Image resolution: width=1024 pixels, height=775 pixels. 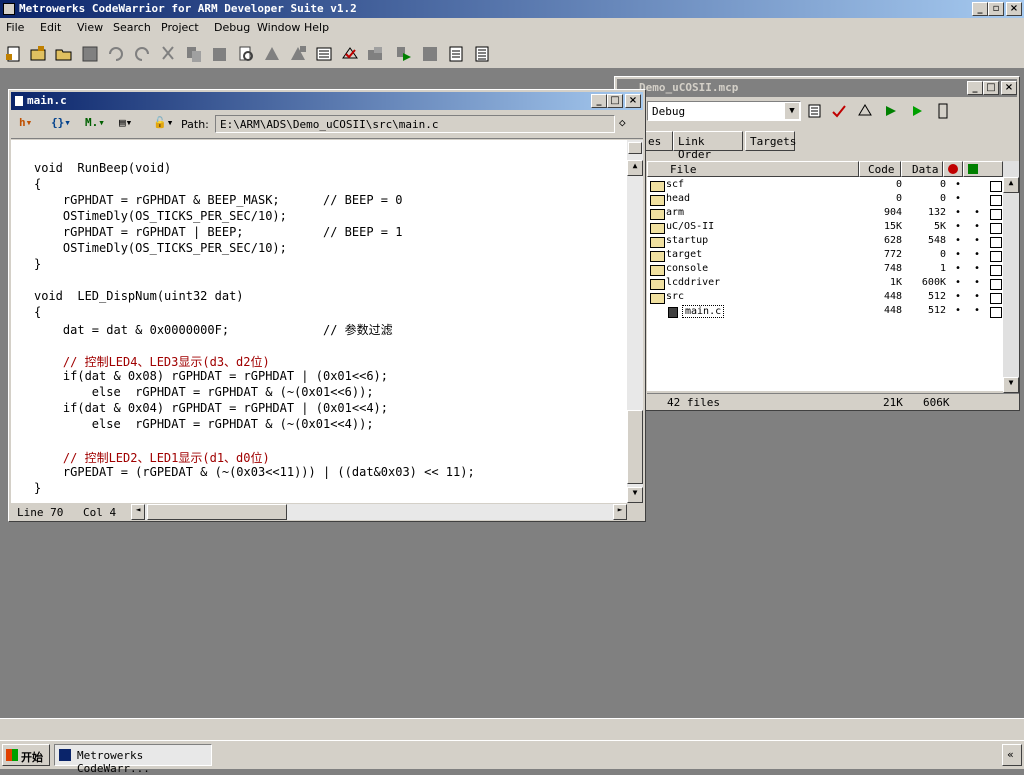 I want to click on tab-files: es, so click(x=659, y=141).